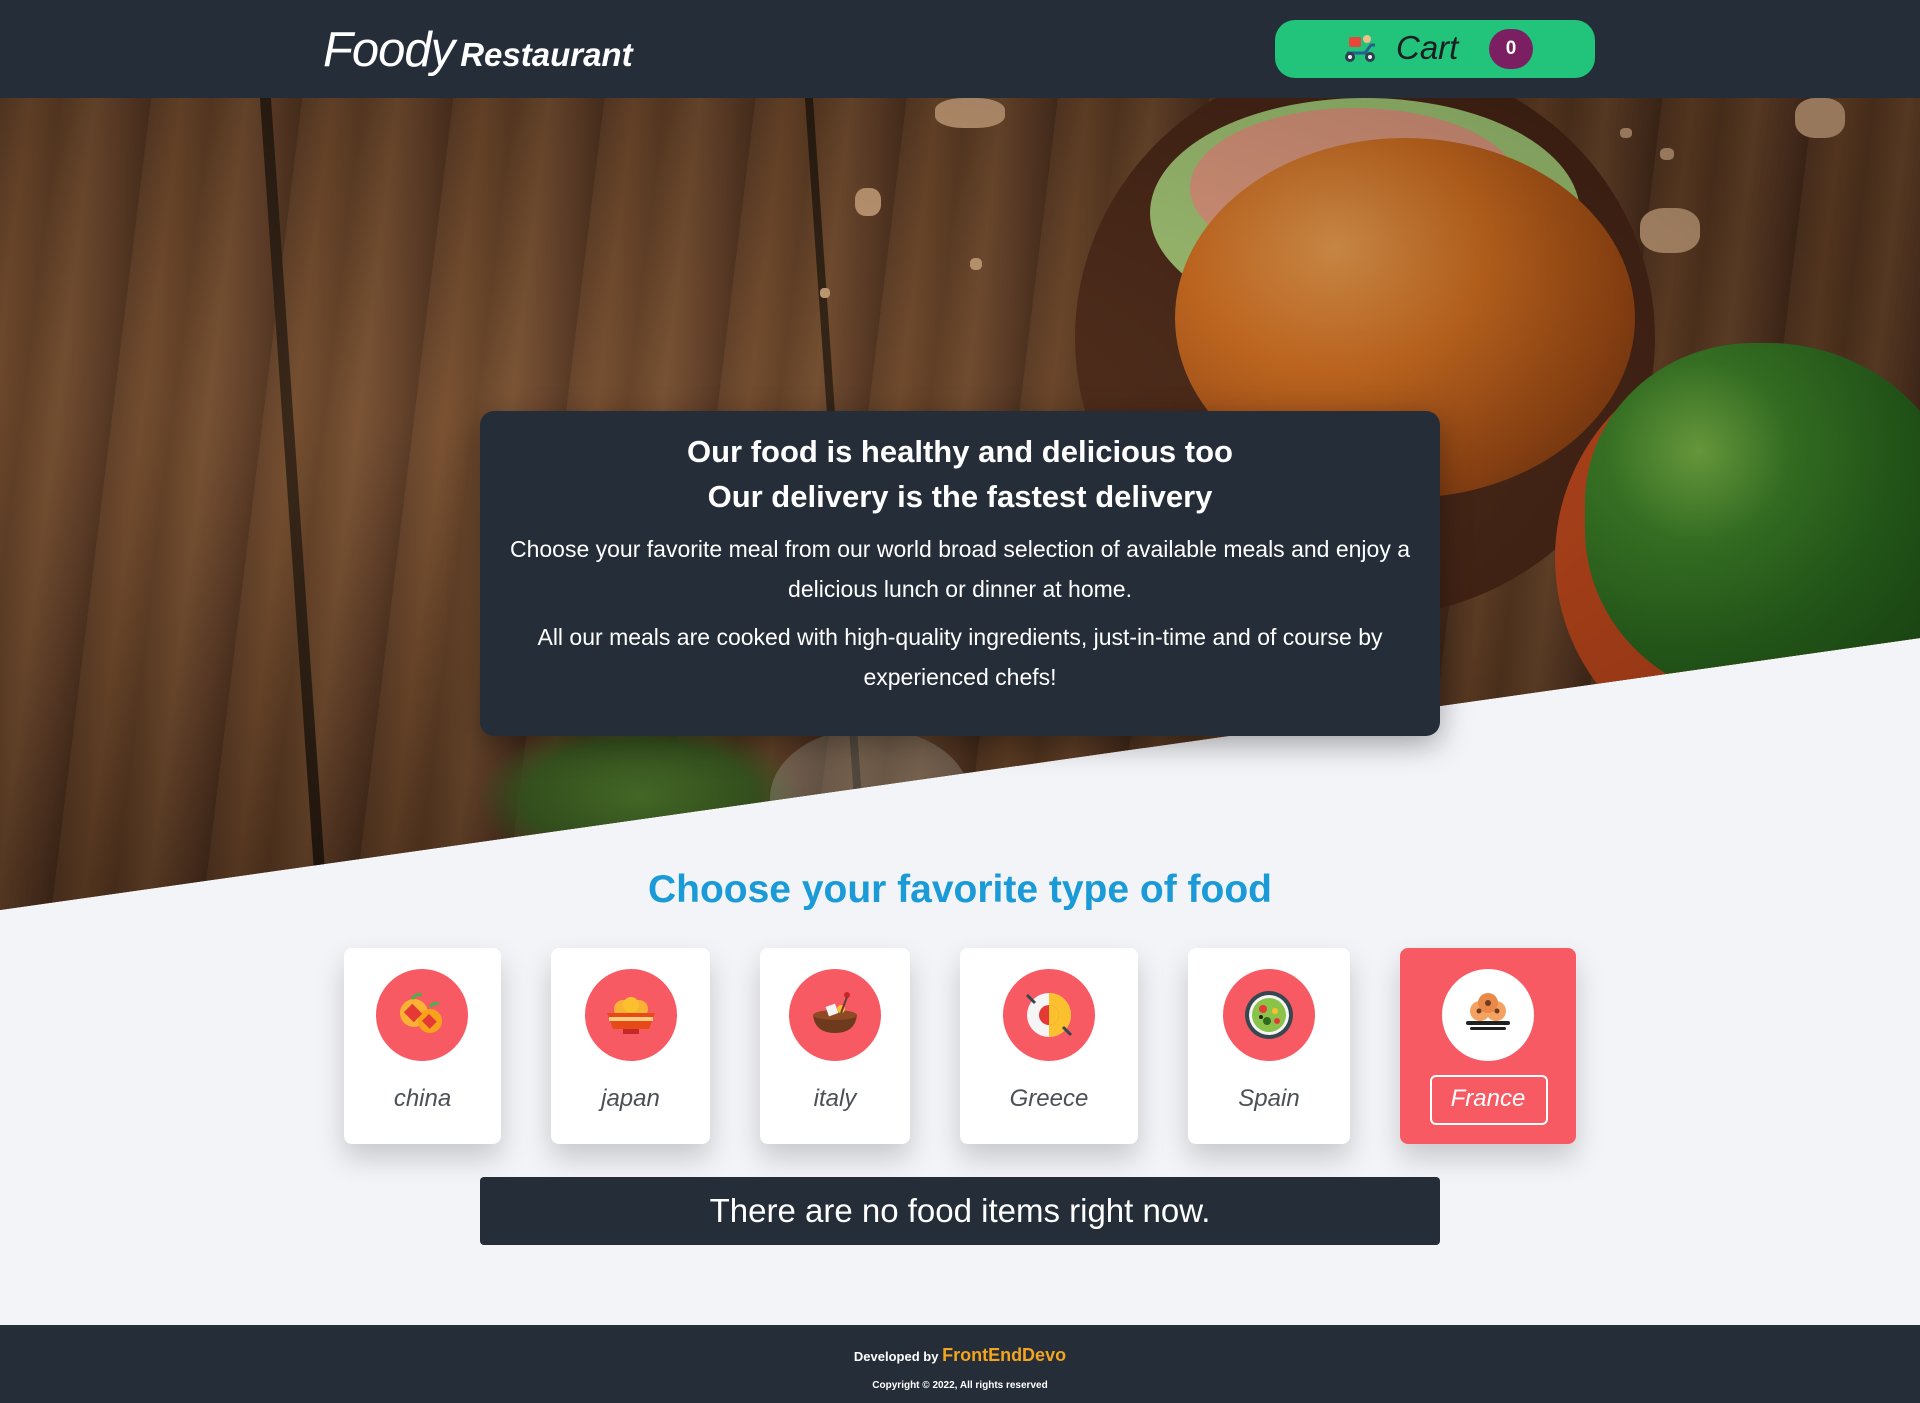 This screenshot has height=1403, width=1920. What do you see at coordinates (630, 1098) in the screenshot?
I see `food-type-label: japan` at bounding box center [630, 1098].